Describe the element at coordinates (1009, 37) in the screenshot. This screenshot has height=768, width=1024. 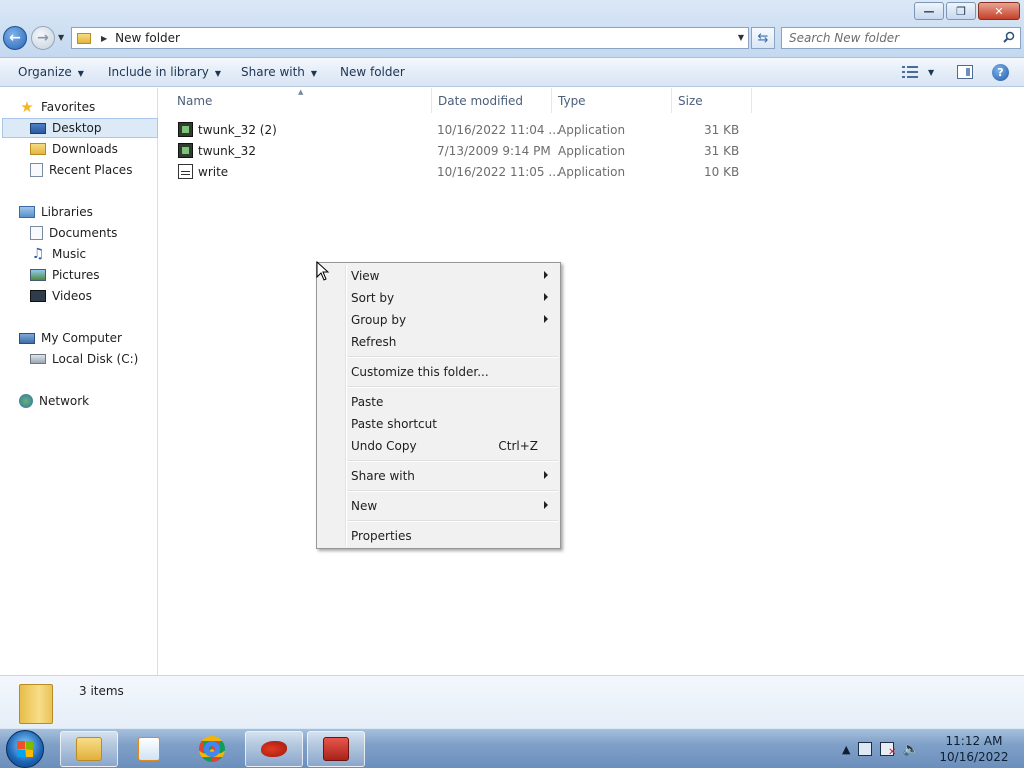
I see `search-icon` at that location.